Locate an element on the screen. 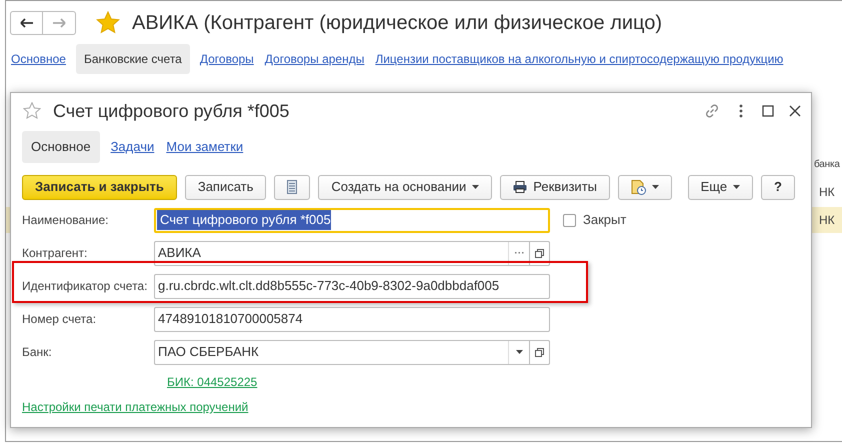 This screenshot has height=447, width=842. back-button is located at coordinates (26, 22).